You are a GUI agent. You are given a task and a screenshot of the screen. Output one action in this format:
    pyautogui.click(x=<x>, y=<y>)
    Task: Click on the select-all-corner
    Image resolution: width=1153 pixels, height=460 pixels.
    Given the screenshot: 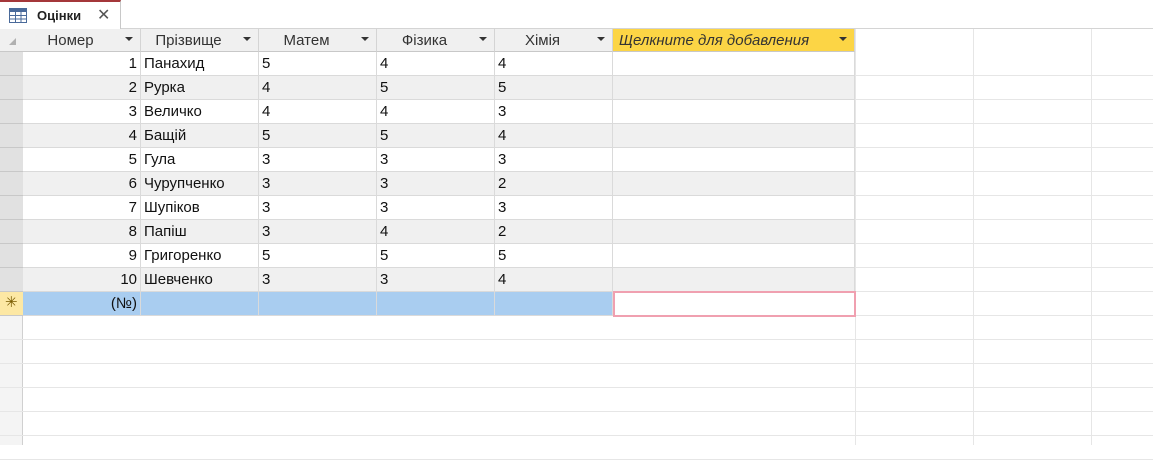 What is the action you would take?
    pyautogui.click(x=11, y=40)
    